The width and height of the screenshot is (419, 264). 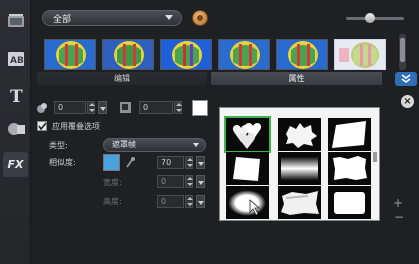 What do you see at coordinates (102, 107) in the screenshot?
I see `border-style-dropdown` at bounding box center [102, 107].